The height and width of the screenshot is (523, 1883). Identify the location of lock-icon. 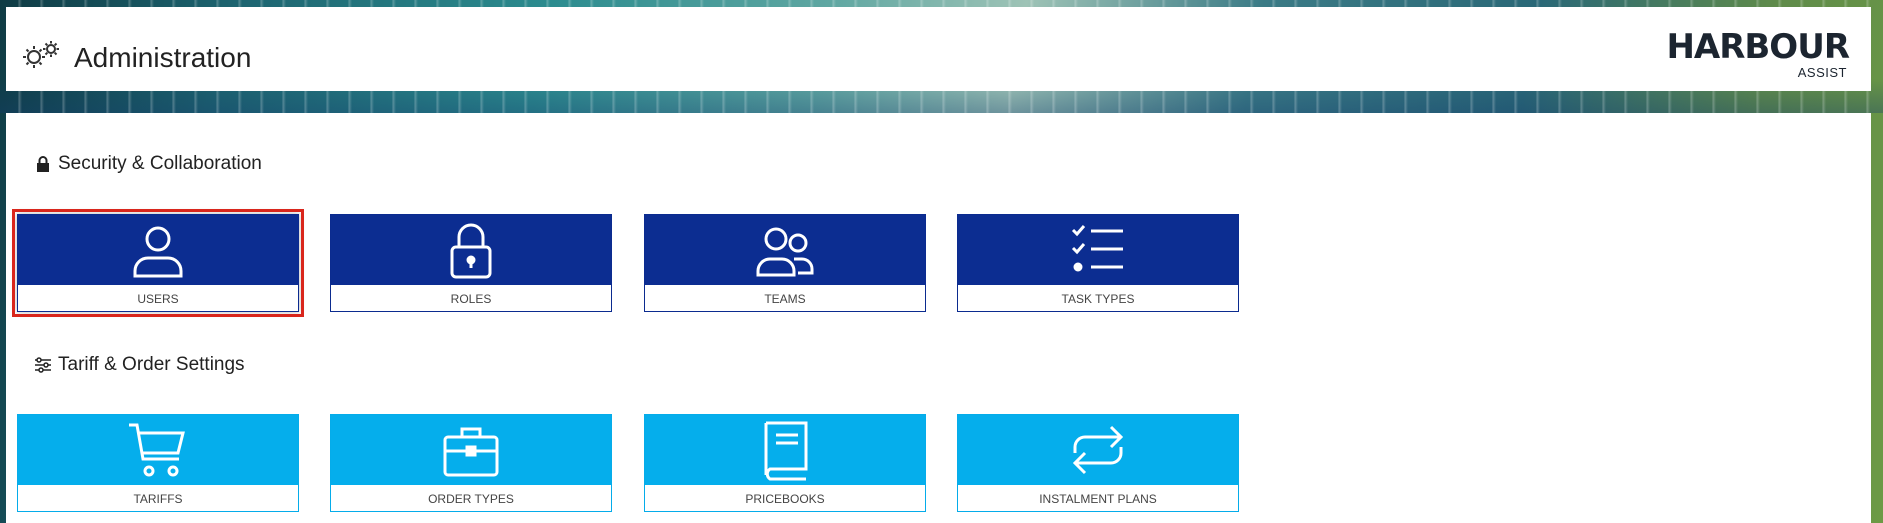
(43, 164).